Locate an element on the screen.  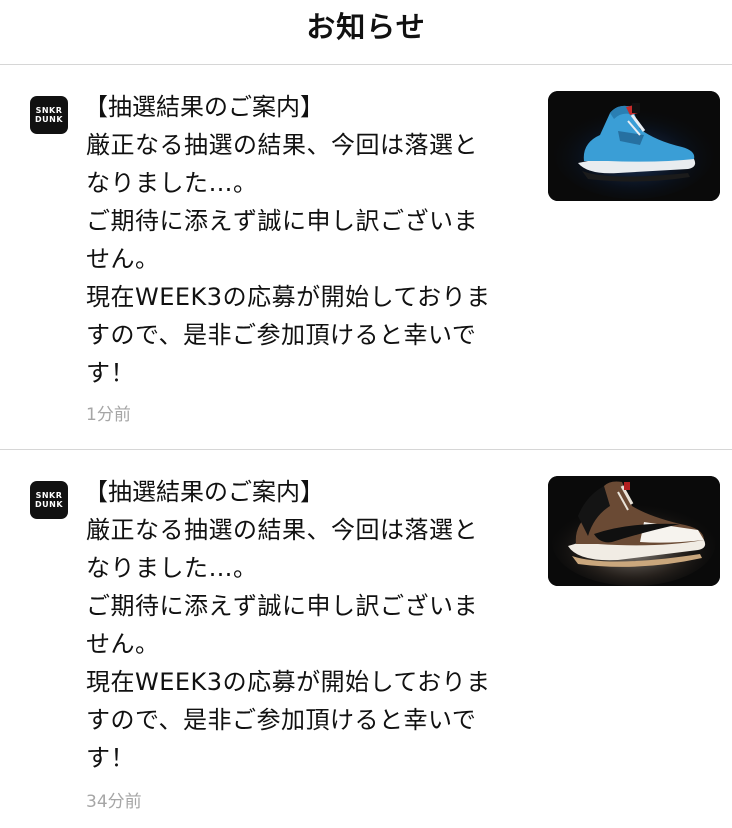
header: お知らせ is located at coordinates (366, 32).